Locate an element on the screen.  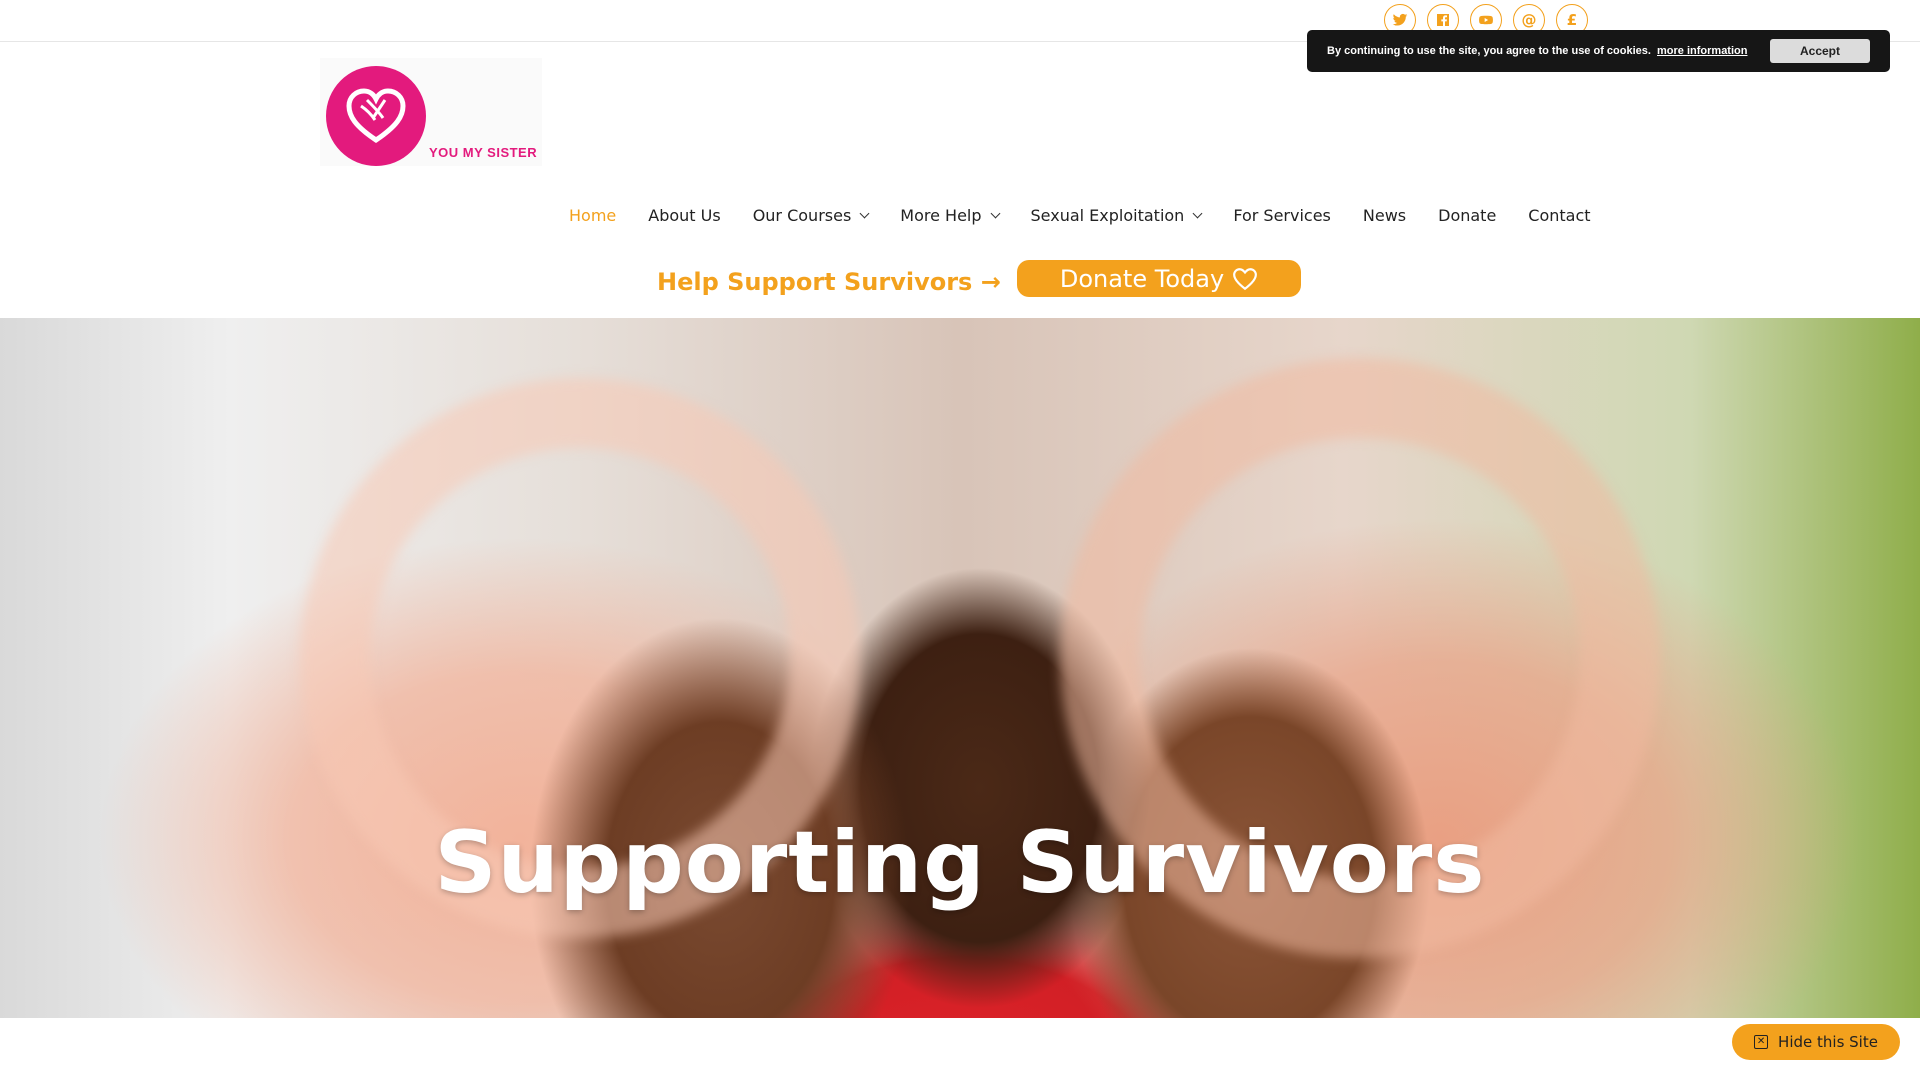
nav-item-more-help: More Help is located at coordinates (949, 215).